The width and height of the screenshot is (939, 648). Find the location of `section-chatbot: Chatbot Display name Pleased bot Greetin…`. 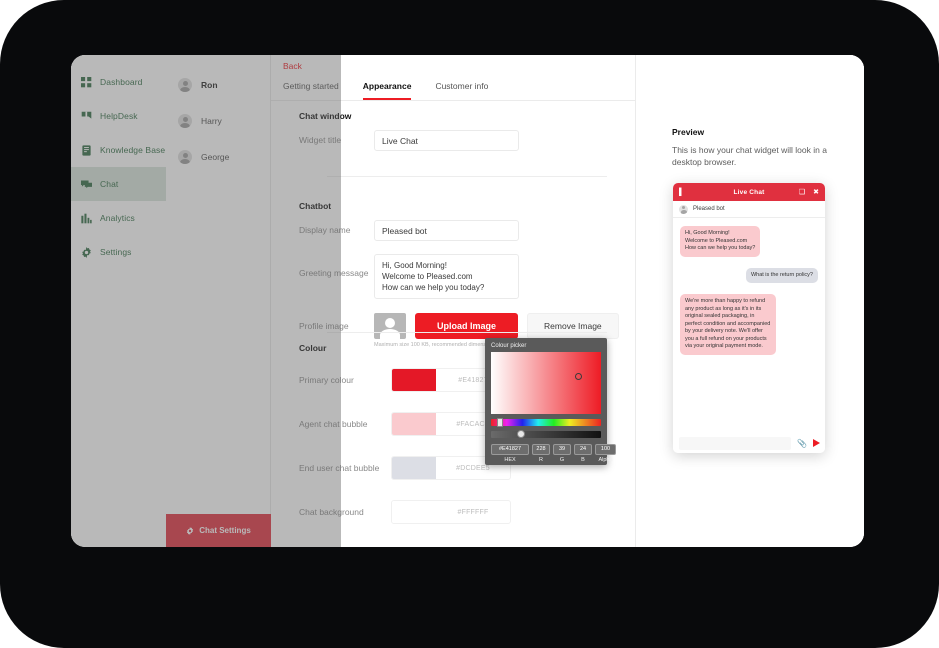

section-chatbot: Chatbot Display name Pleased bot Greetin… is located at coordinates (453, 275).